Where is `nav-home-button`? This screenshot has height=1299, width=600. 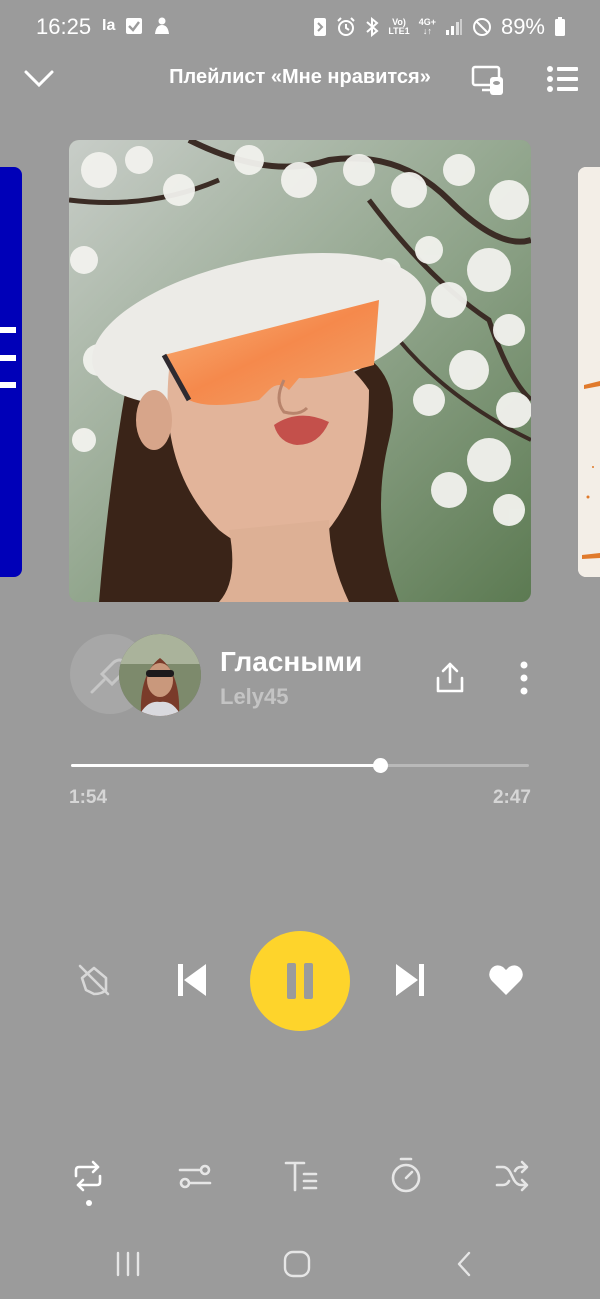 nav-home-button is located at coordinates (297, 1264).